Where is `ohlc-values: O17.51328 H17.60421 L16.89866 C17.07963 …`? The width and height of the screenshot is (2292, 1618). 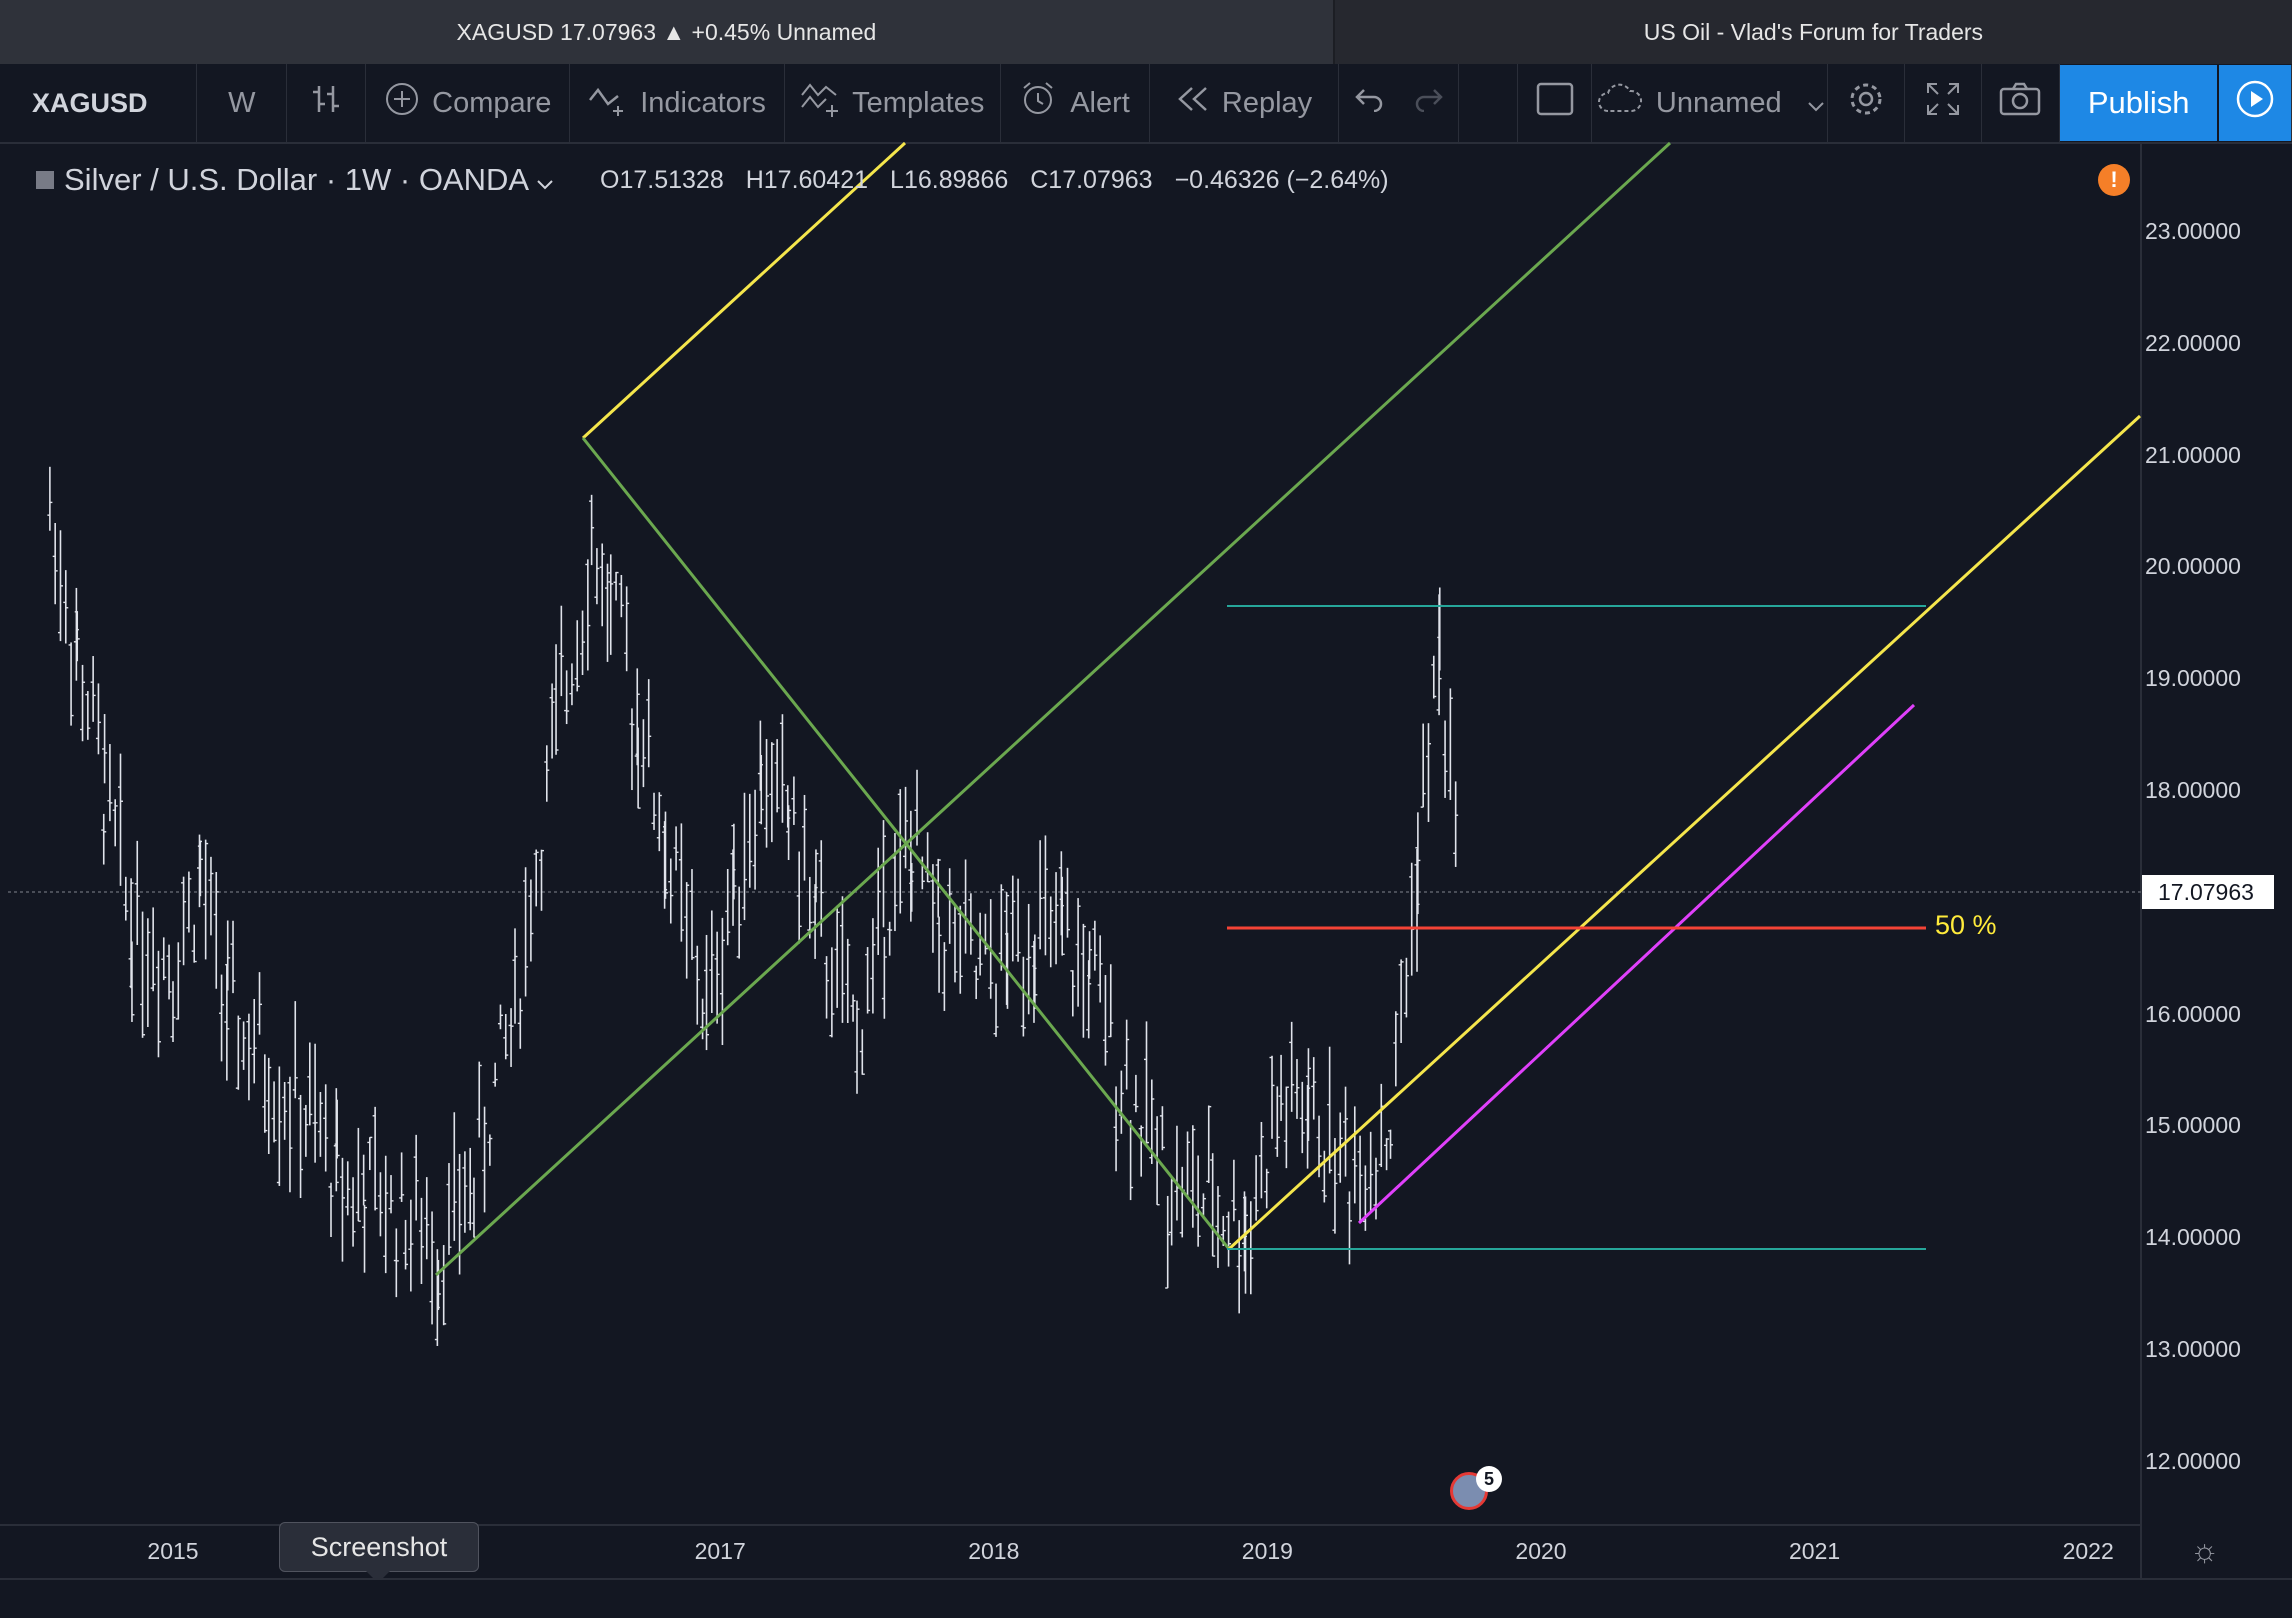 ohlc-values: O17.51328 H17.60421 L16.89866 C17.07963 … is located at coordinates (994, 180).